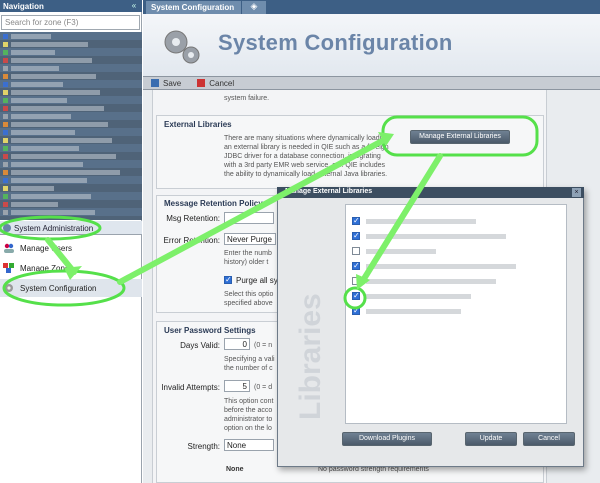  What do you see at coordinates (7, 228) in the screenshot?
I see `group-toggle-icon` at bounding box center [7, 228].